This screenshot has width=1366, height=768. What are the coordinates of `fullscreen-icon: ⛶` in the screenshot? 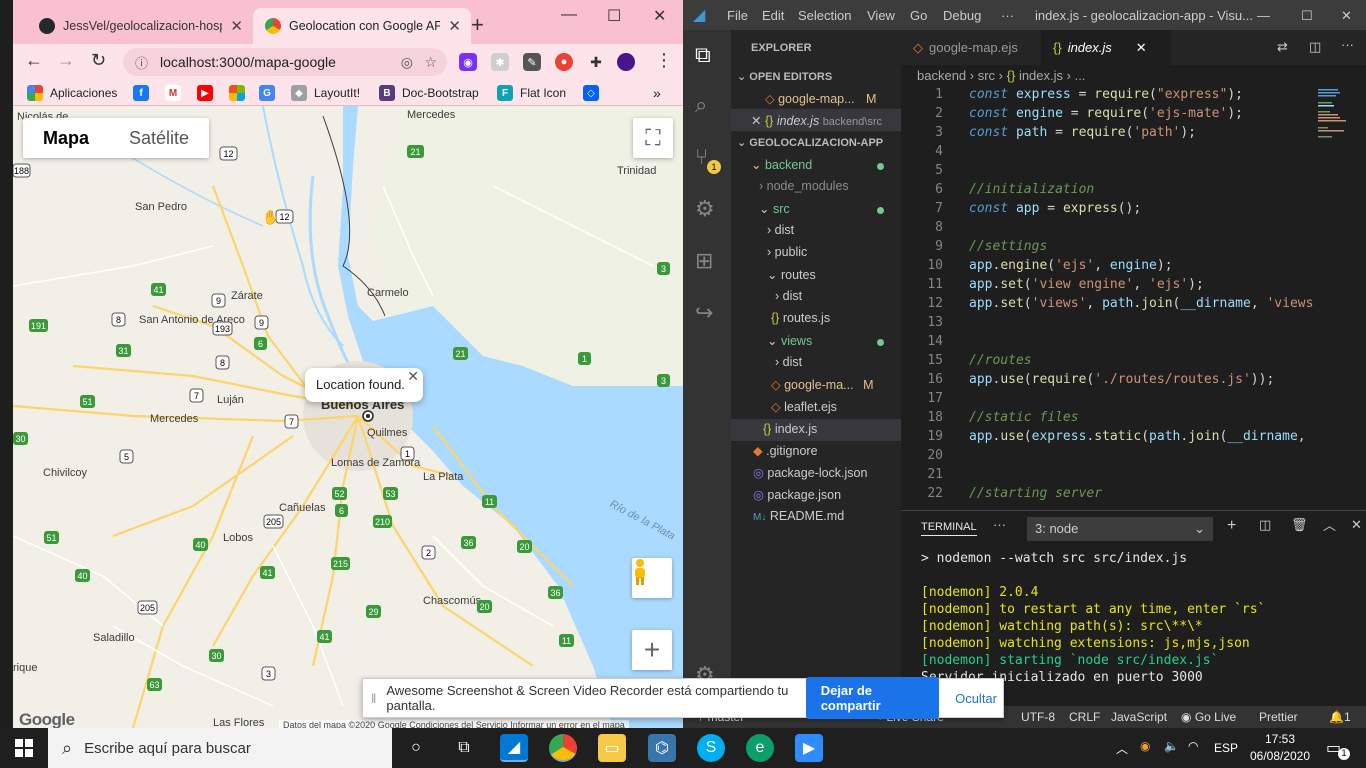 It's located at (653, 138).